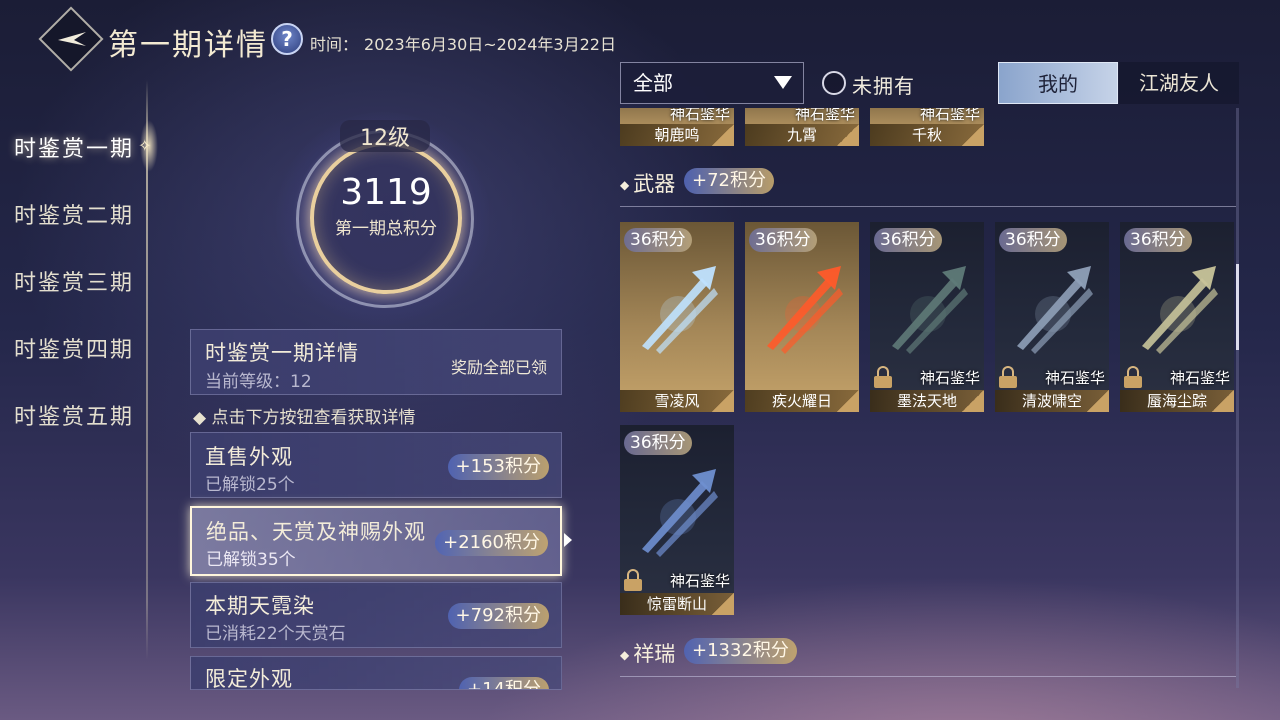  Describe the element at coordinates (498, 467) in the screenshot. I see `category-points: +153积分` at that location.